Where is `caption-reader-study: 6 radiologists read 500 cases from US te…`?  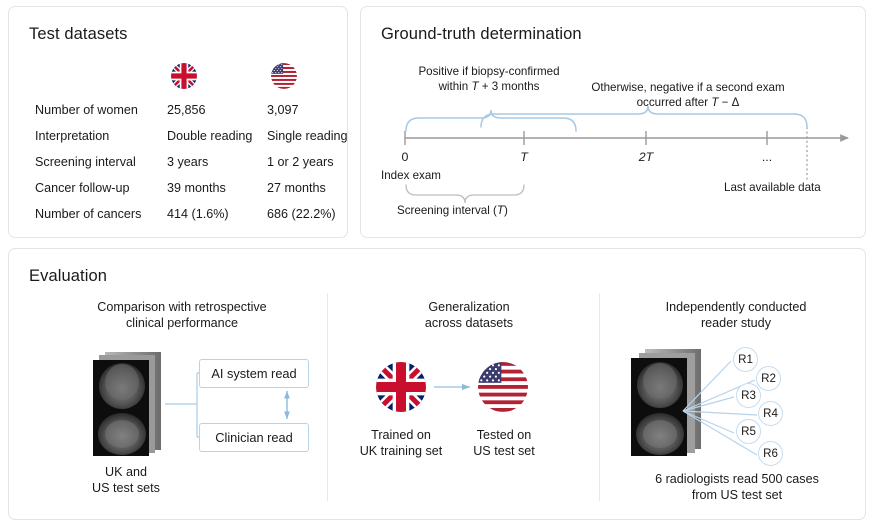
caption-reader-study: 6 radiologists read 500 cases from US te… is located at coordinates (737, 487).